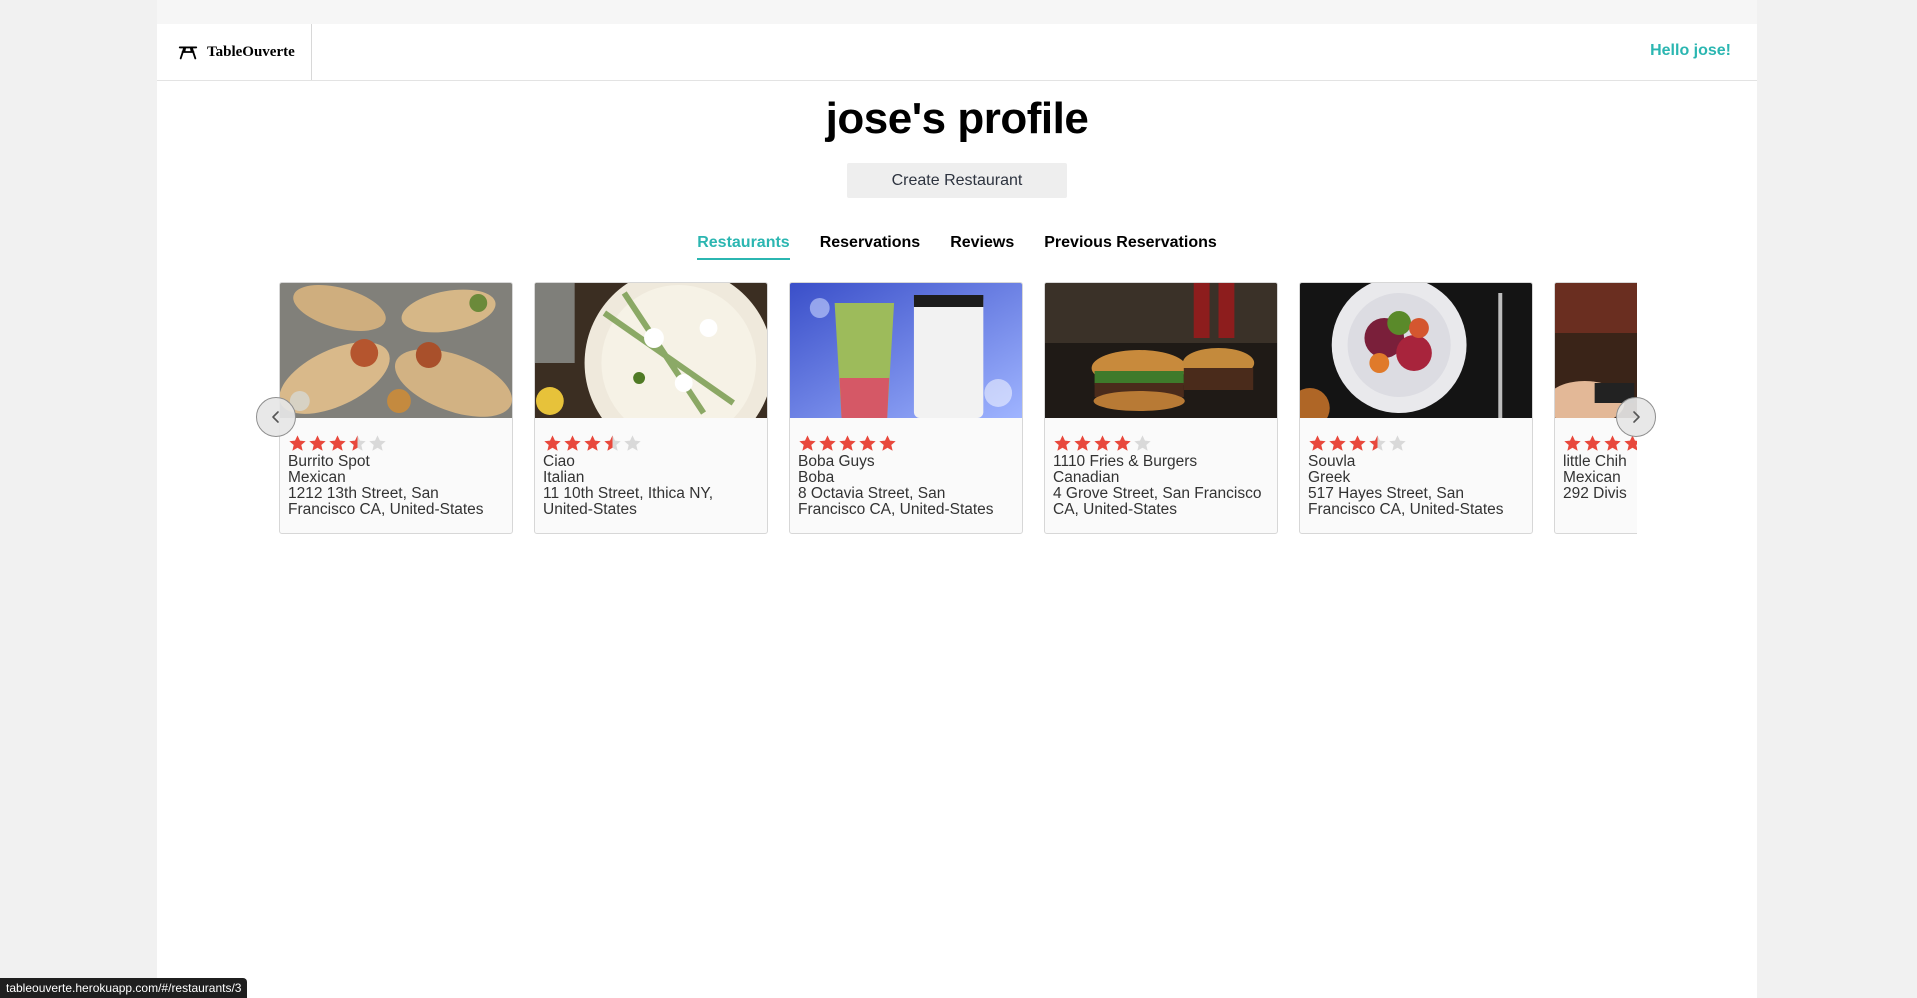 The image size is (1917, 998). What do you see at coordinates (1086, 477) in the screenshot?
I see `restaurant-cuisine: Canadian` at bounding box center [1086, 477].